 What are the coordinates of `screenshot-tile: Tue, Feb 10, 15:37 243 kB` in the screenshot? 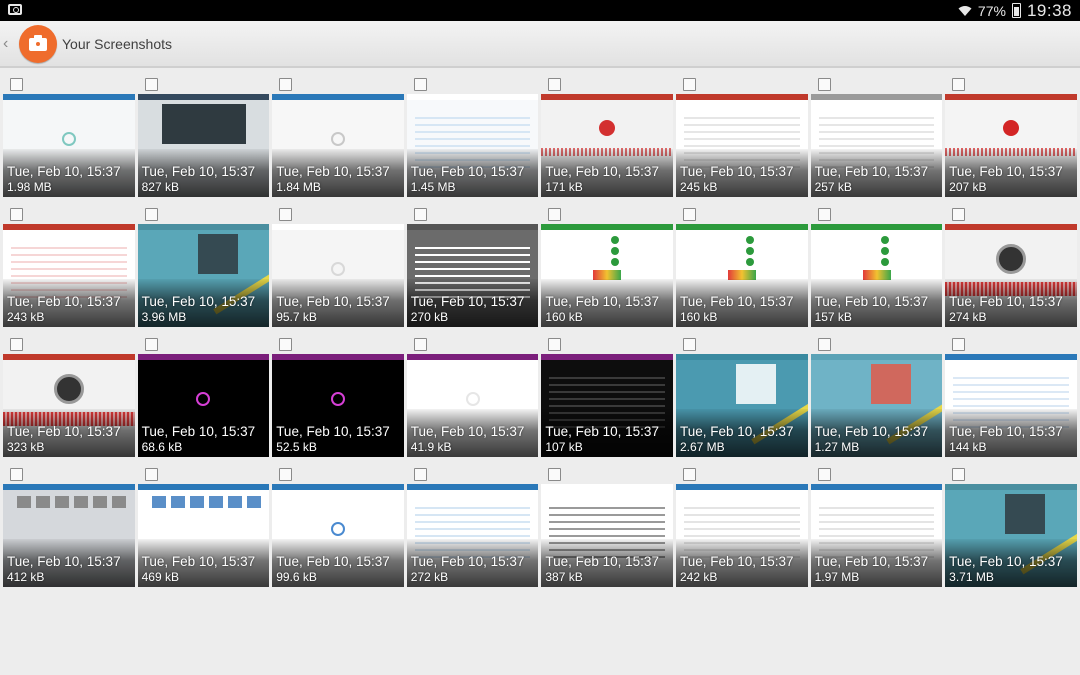 It's located at (69, 272).